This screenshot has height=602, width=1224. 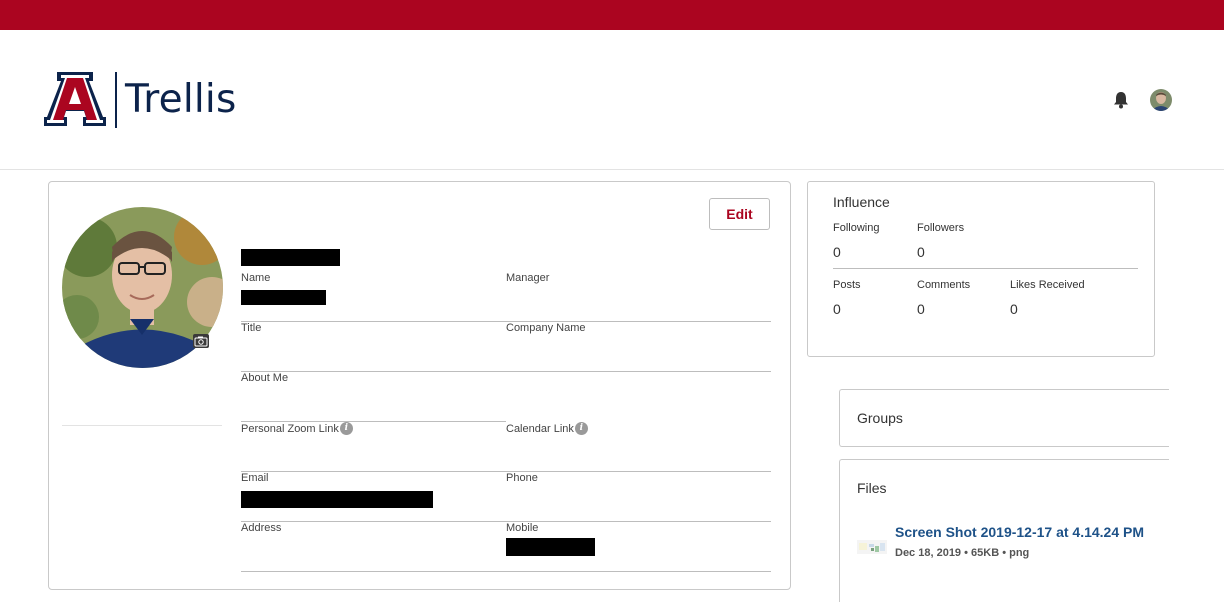 What do you see at coordinates (638, 347) in the screenshot?
I see `company-name-field: Company Name` at bounding box center [638, 347].